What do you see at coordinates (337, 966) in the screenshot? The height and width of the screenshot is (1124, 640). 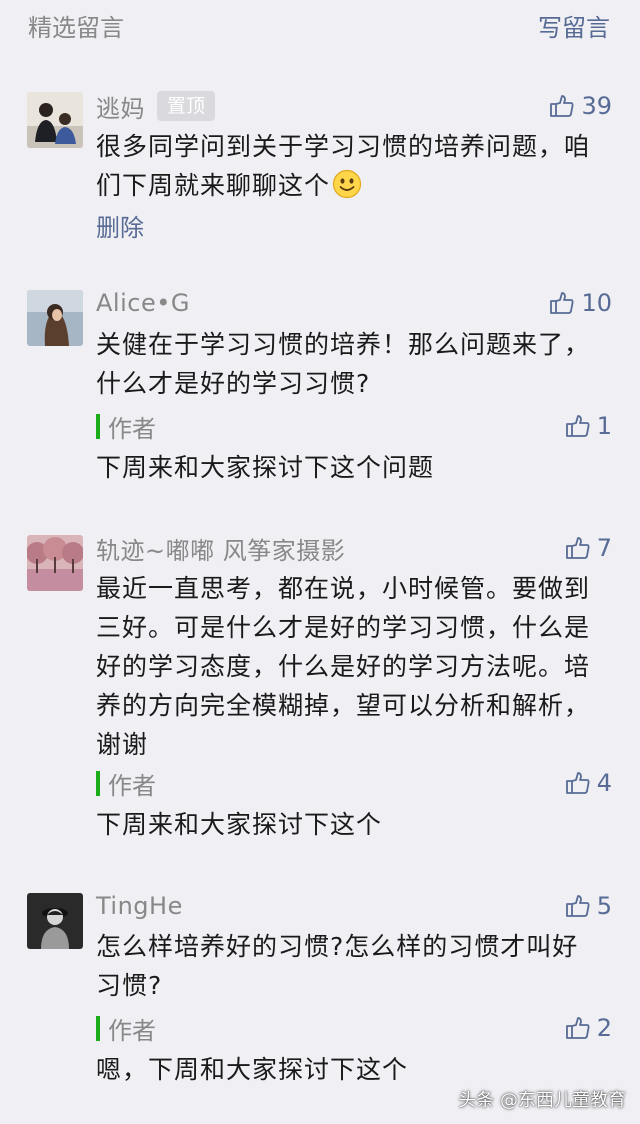 I see `comment-text: 怎么样培养好的习惯?怎么样的习惯才叫好习惯?` at bounding box center [337, 966].